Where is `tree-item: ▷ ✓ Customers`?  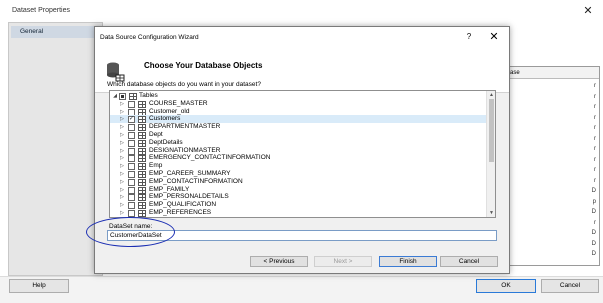
tree-item: ▷ ✓ Customers is located at coordinates (299, 119).